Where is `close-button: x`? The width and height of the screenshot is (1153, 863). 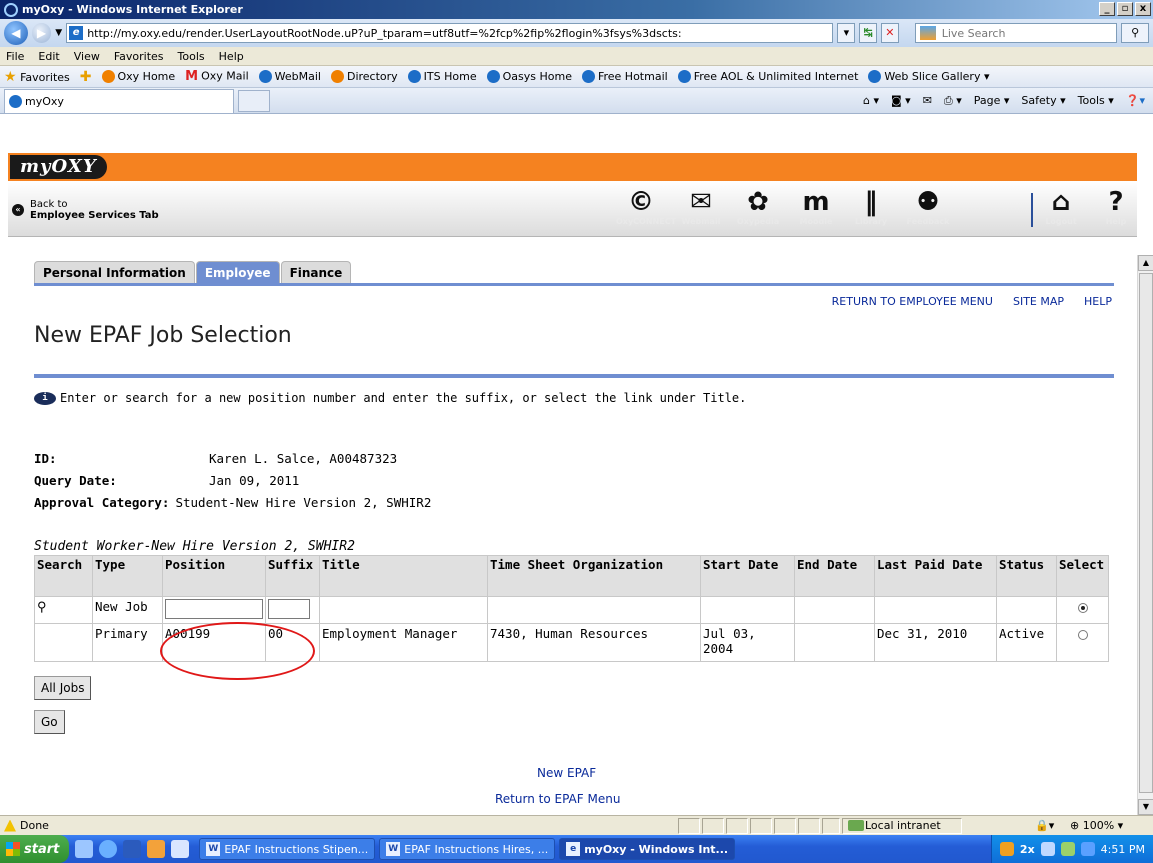 close-button: x is located at coordinates (1143, 9).